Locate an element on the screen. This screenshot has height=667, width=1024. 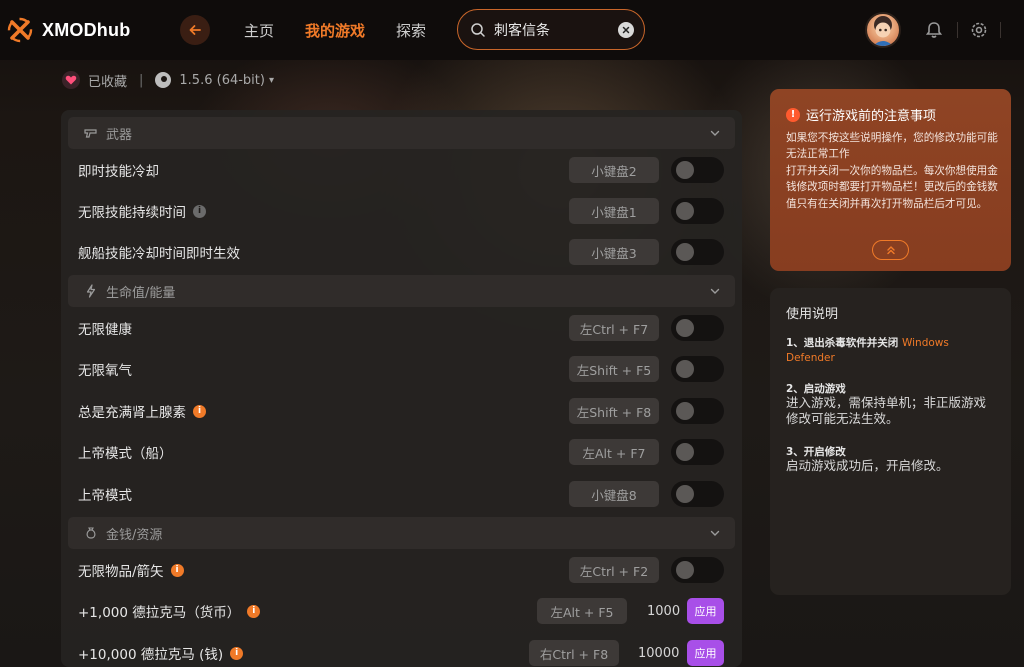
mod-label-text: 无限健康 is located at coordinates (105, 330).